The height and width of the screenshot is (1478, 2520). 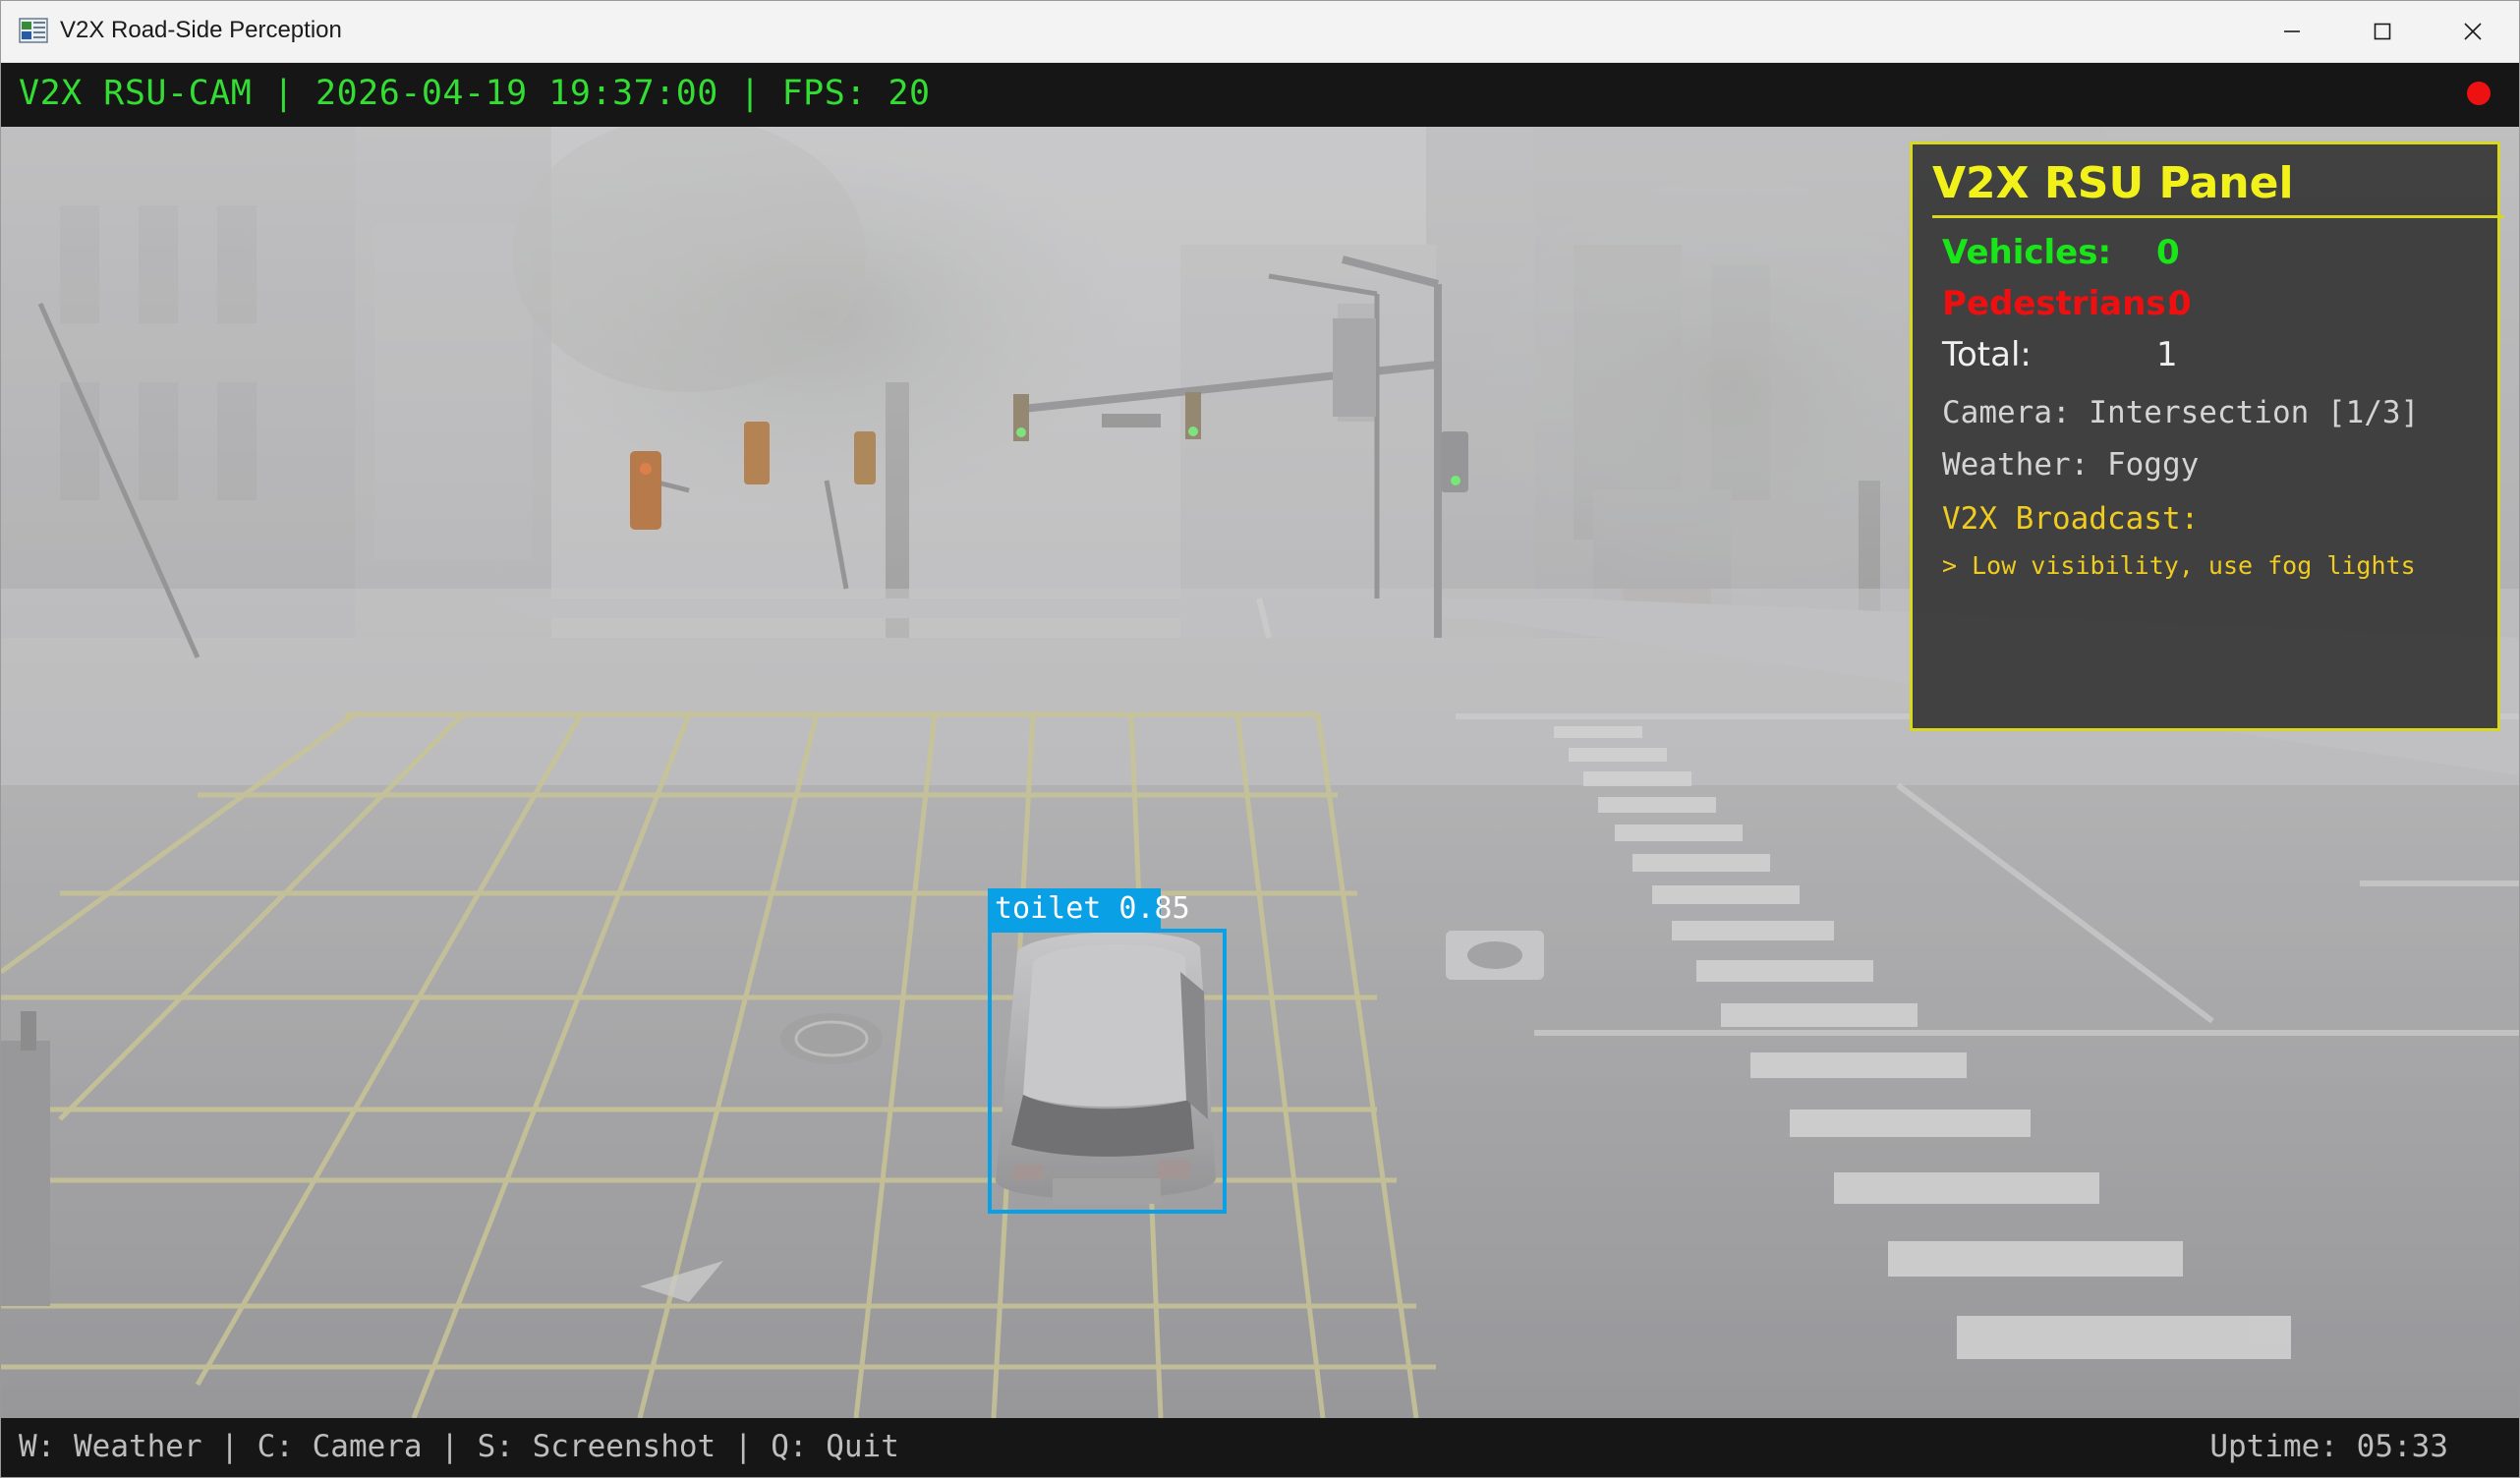 What do you see at coordinates (2328, 1447) in the screenshot?
I see `uptime-readout: Uptime: 05:33` at bounding box center [2328, 1447].